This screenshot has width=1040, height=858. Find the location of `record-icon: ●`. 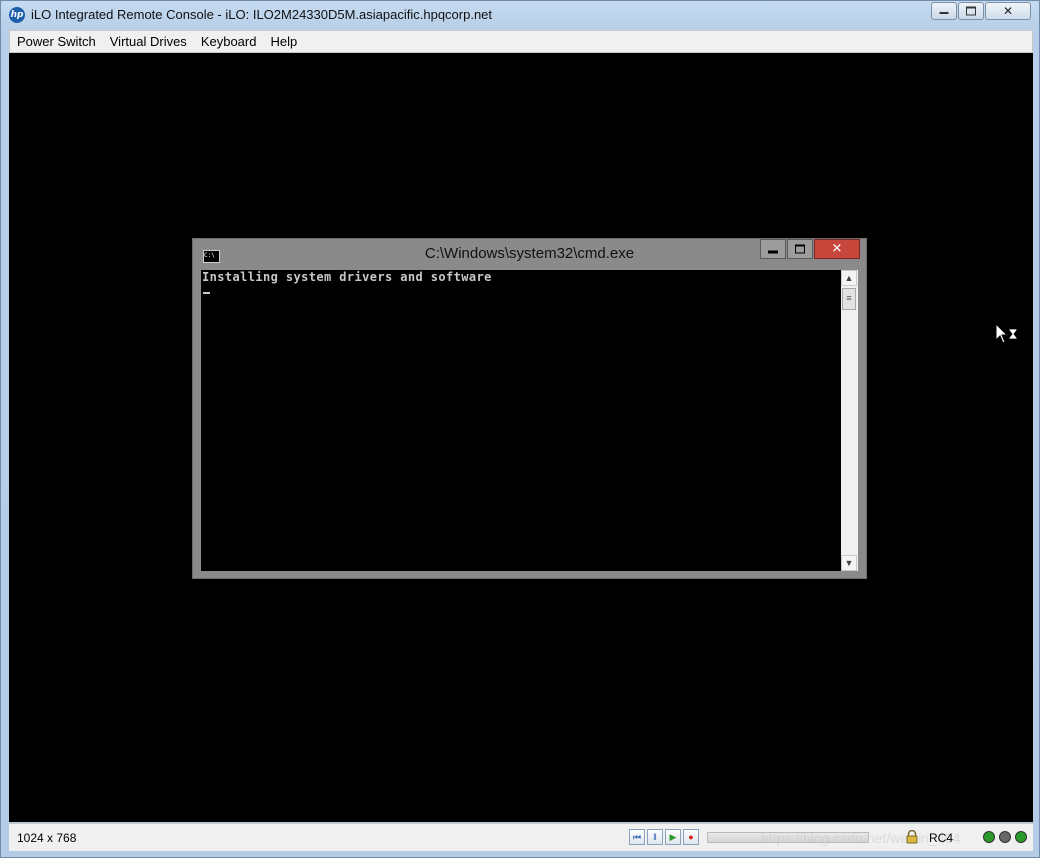

record-icon: ● is located at coordinates (691, 837).